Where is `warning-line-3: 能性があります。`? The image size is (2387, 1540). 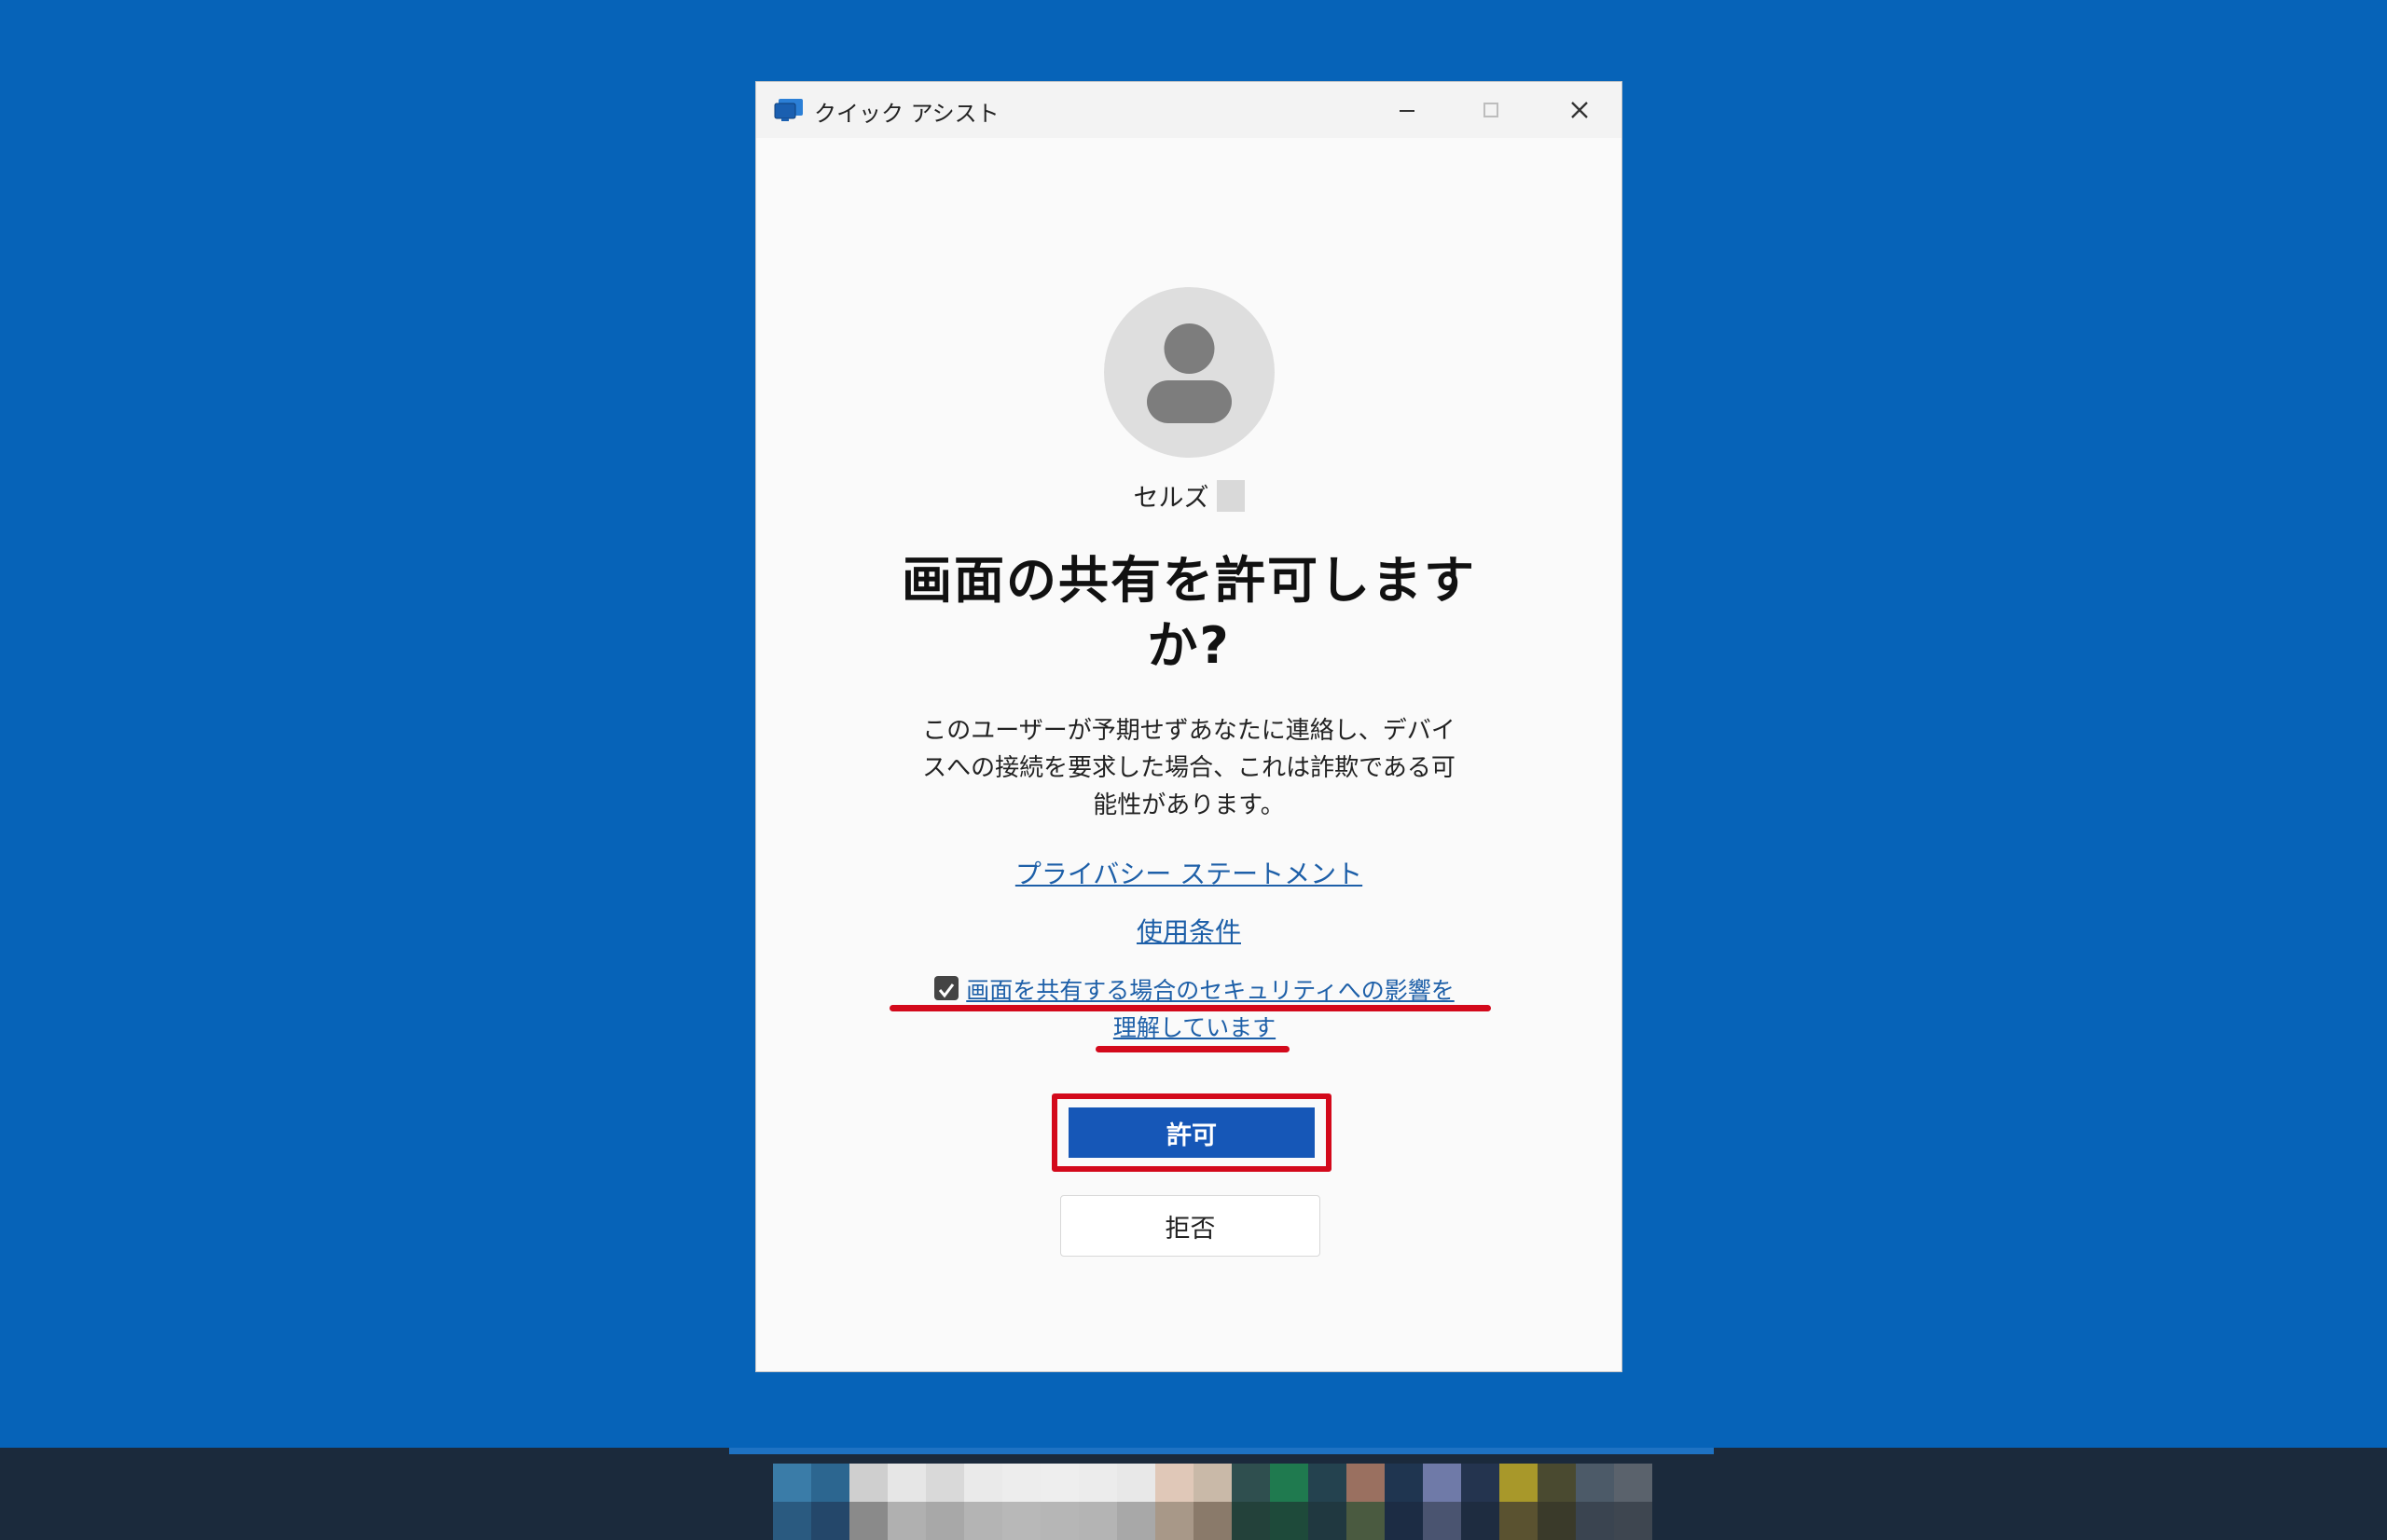 warning-line-3: 能性があります。 is located at coordinates (1189, 805).